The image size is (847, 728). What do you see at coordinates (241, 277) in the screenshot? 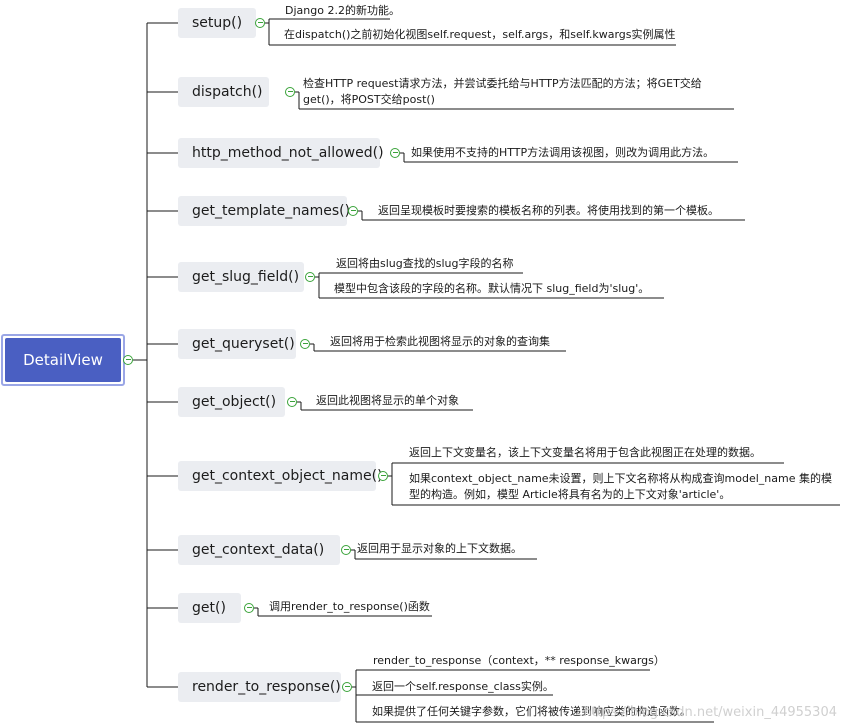
I see `method-node-get-slug-field: get_slug_field()` at bounding box center [241, 277].